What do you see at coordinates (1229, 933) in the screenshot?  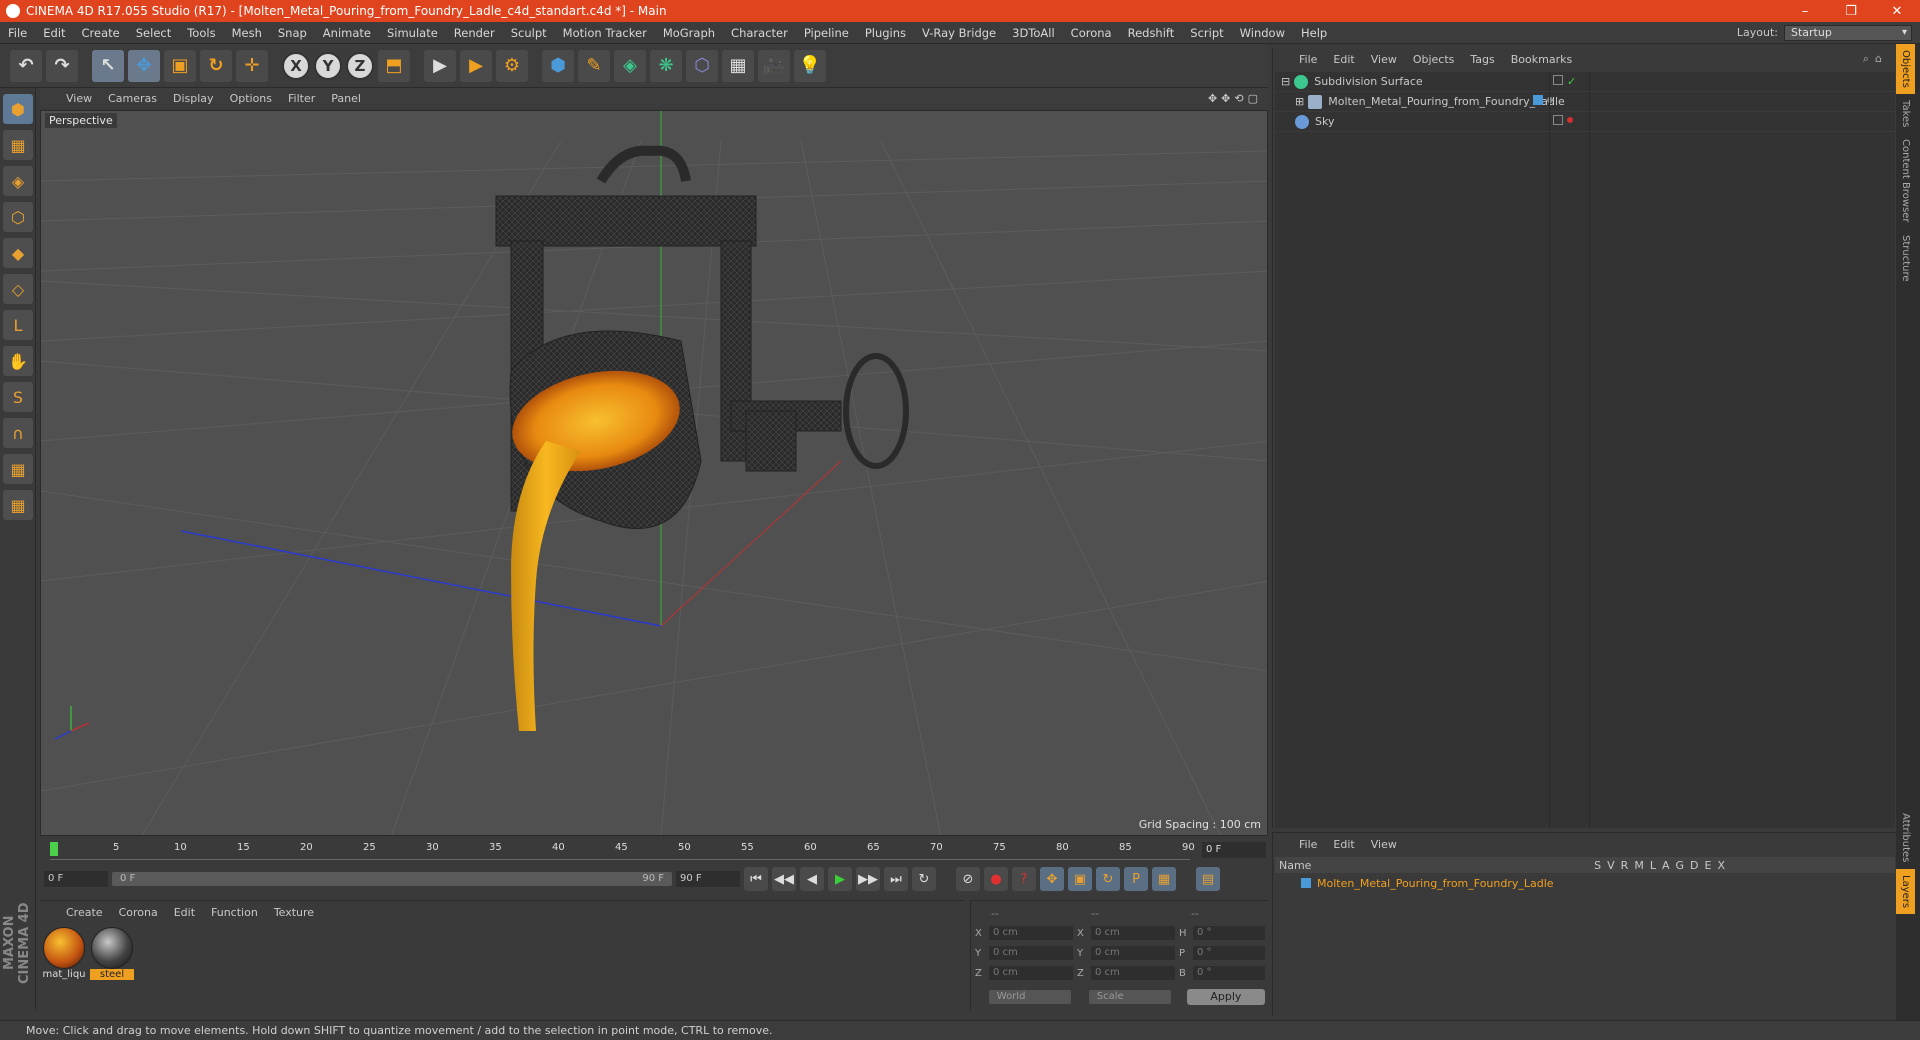 I see `rotation-h-field: 0 °` at bounding box center [1229, 933].